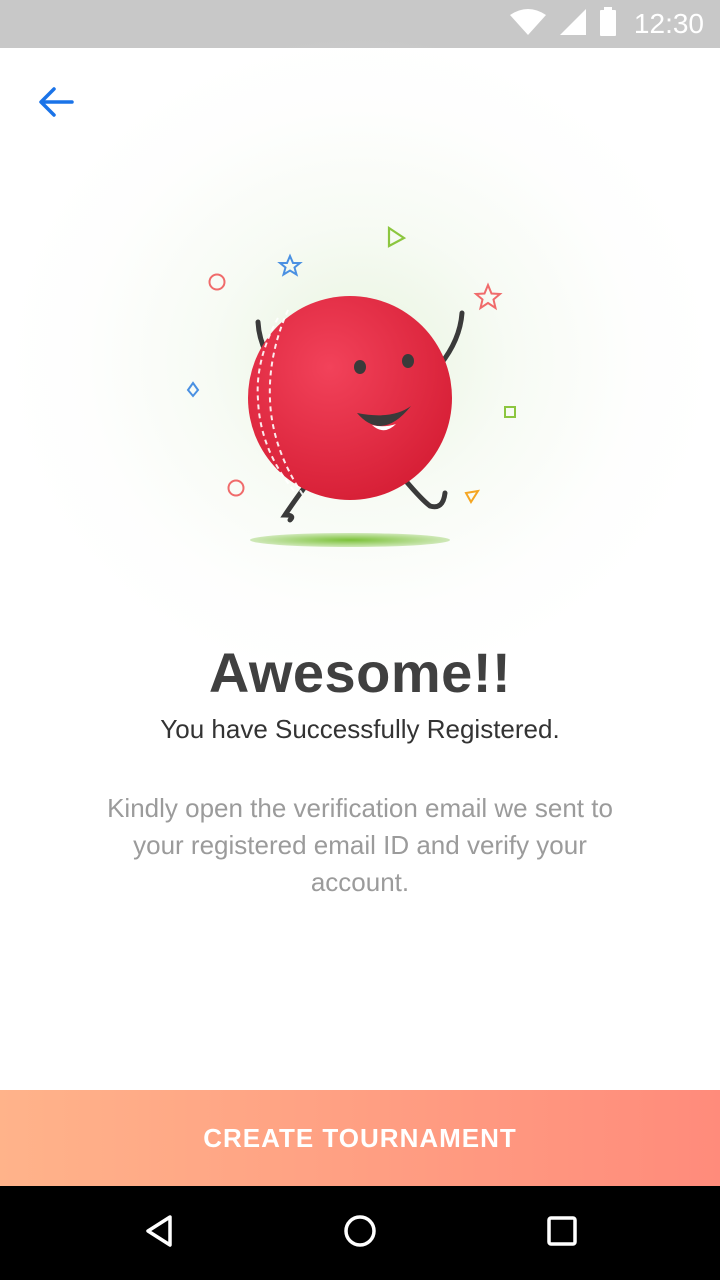 This screenshot has width=720, height=1280. I want to click on back-button, so click(56, 104).